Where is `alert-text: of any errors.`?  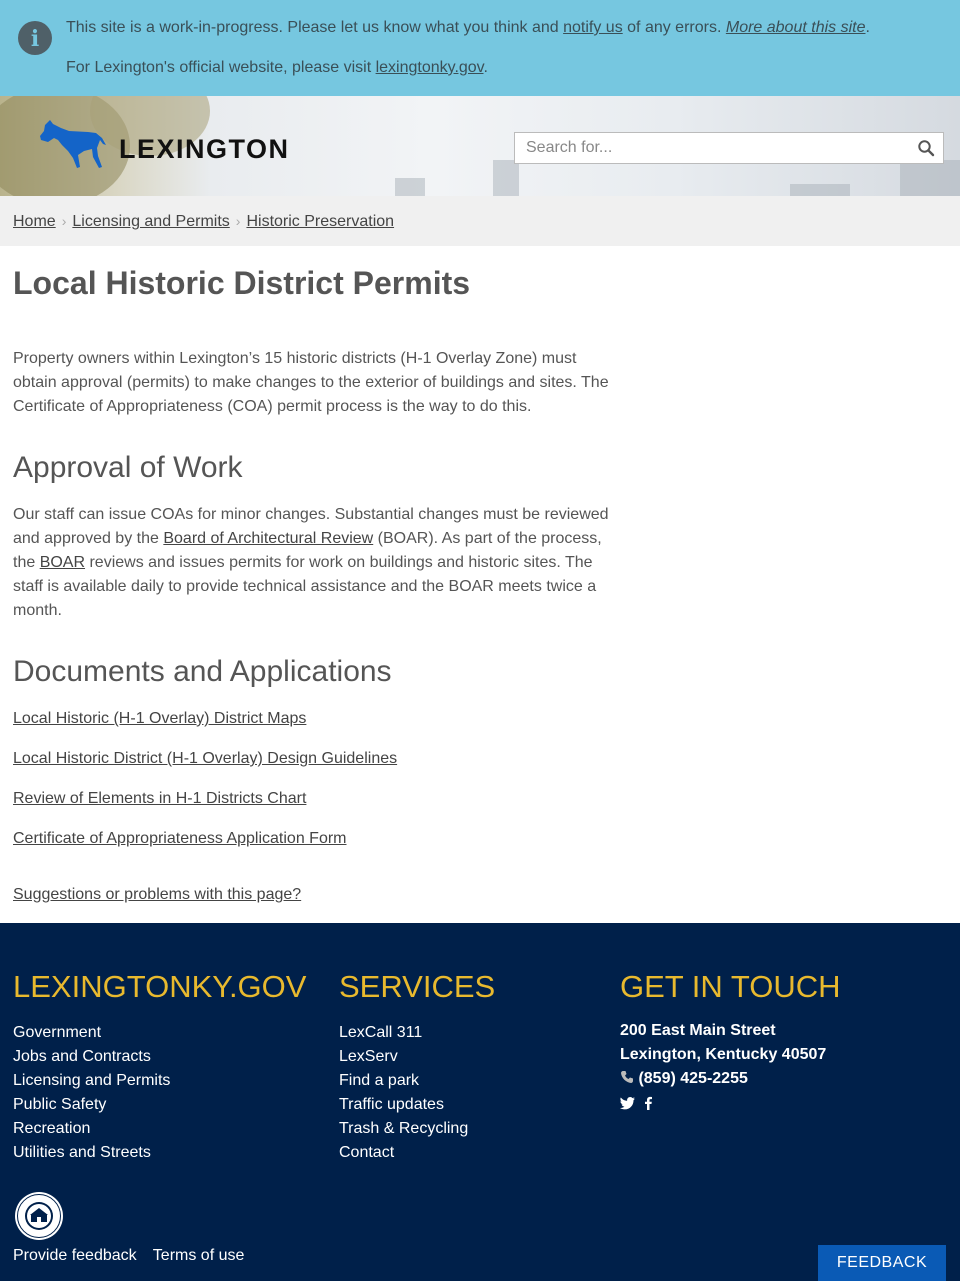 alert-text: of any errors. is located at coordinates (674, 27).